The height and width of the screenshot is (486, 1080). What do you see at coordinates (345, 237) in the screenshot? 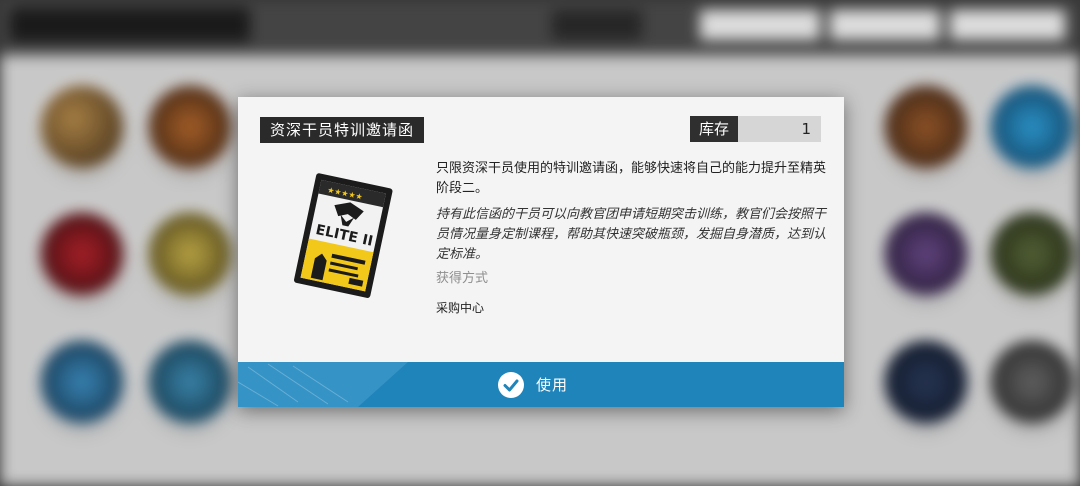
I see `elite-ii-invitation-card-icon: ★★★★★ ELITE II` at bounding box center [345, 237].